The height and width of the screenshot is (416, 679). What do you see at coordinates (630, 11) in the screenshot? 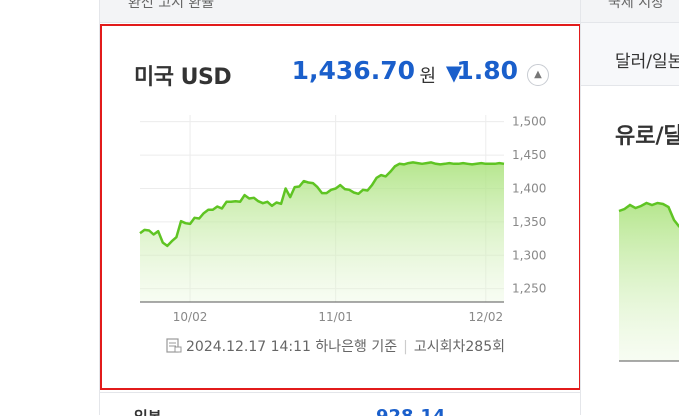
I see `section-header: 국제 시장` at bounding box center [630, 11].